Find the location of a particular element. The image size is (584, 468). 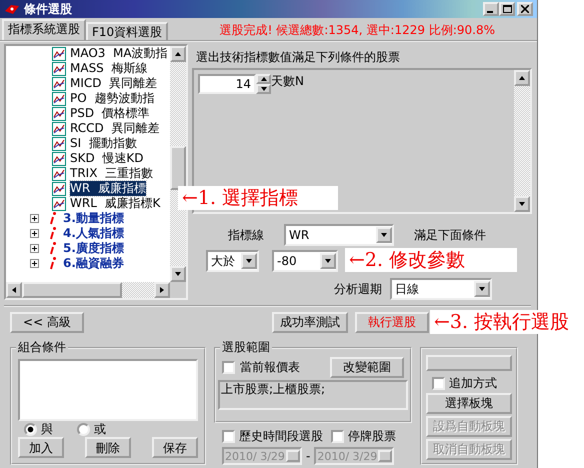

radio-label: 與 is located at coordinates (47, 429).